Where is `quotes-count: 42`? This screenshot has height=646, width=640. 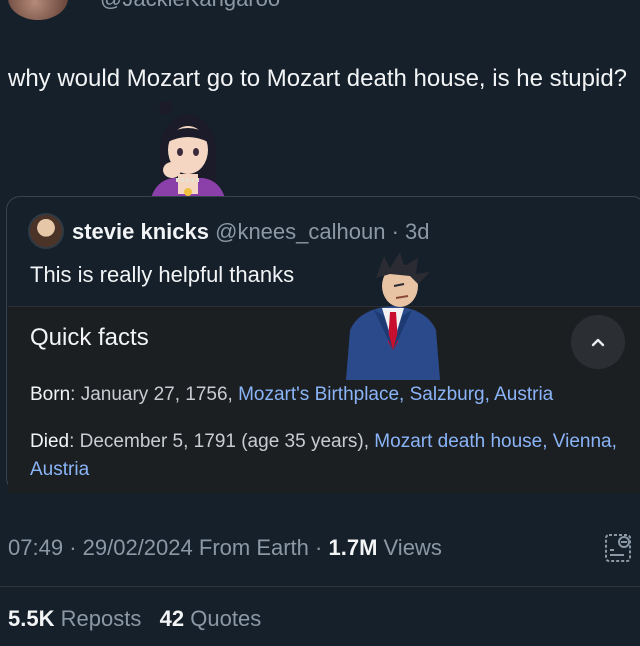 quotes-count: 42 is located at coordinates (172, 618).